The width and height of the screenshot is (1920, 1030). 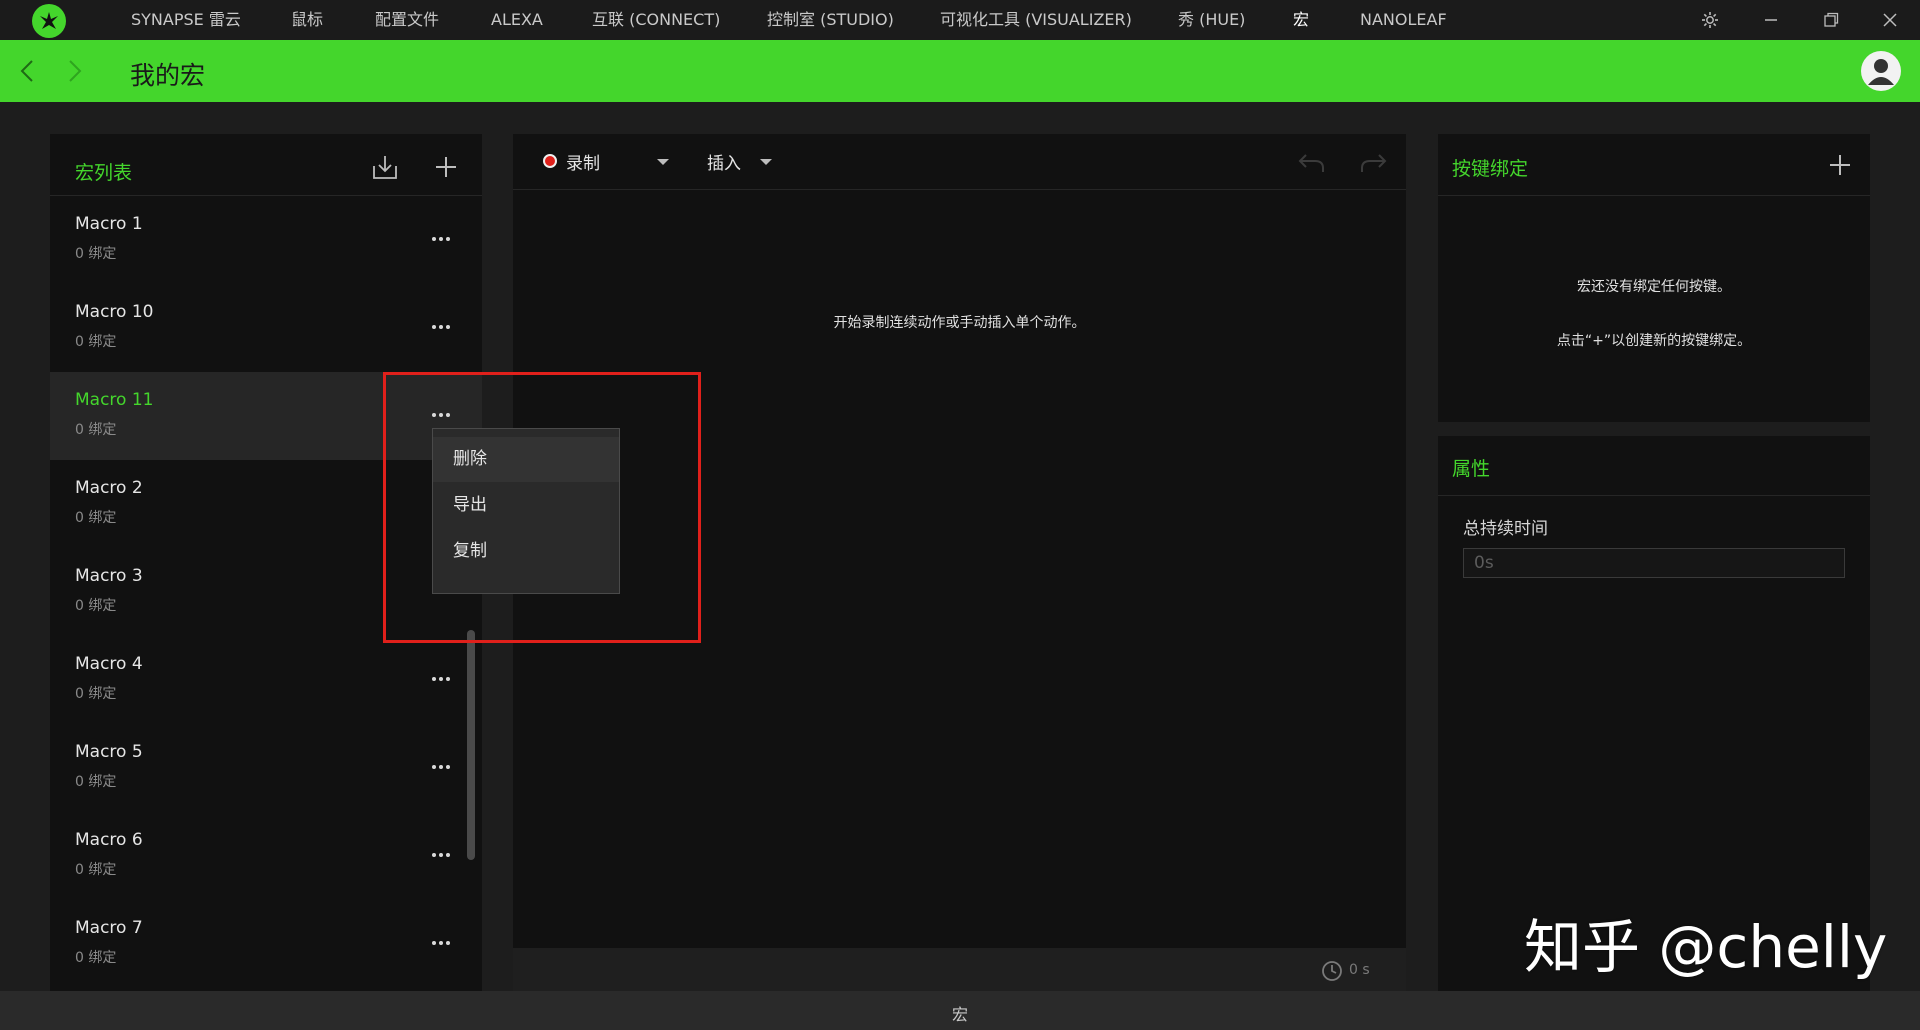 What do you see at coordinates (1301, 20) in the screenshot?
I see `nav-macro: 宏` at bounding box center [1301, 20].